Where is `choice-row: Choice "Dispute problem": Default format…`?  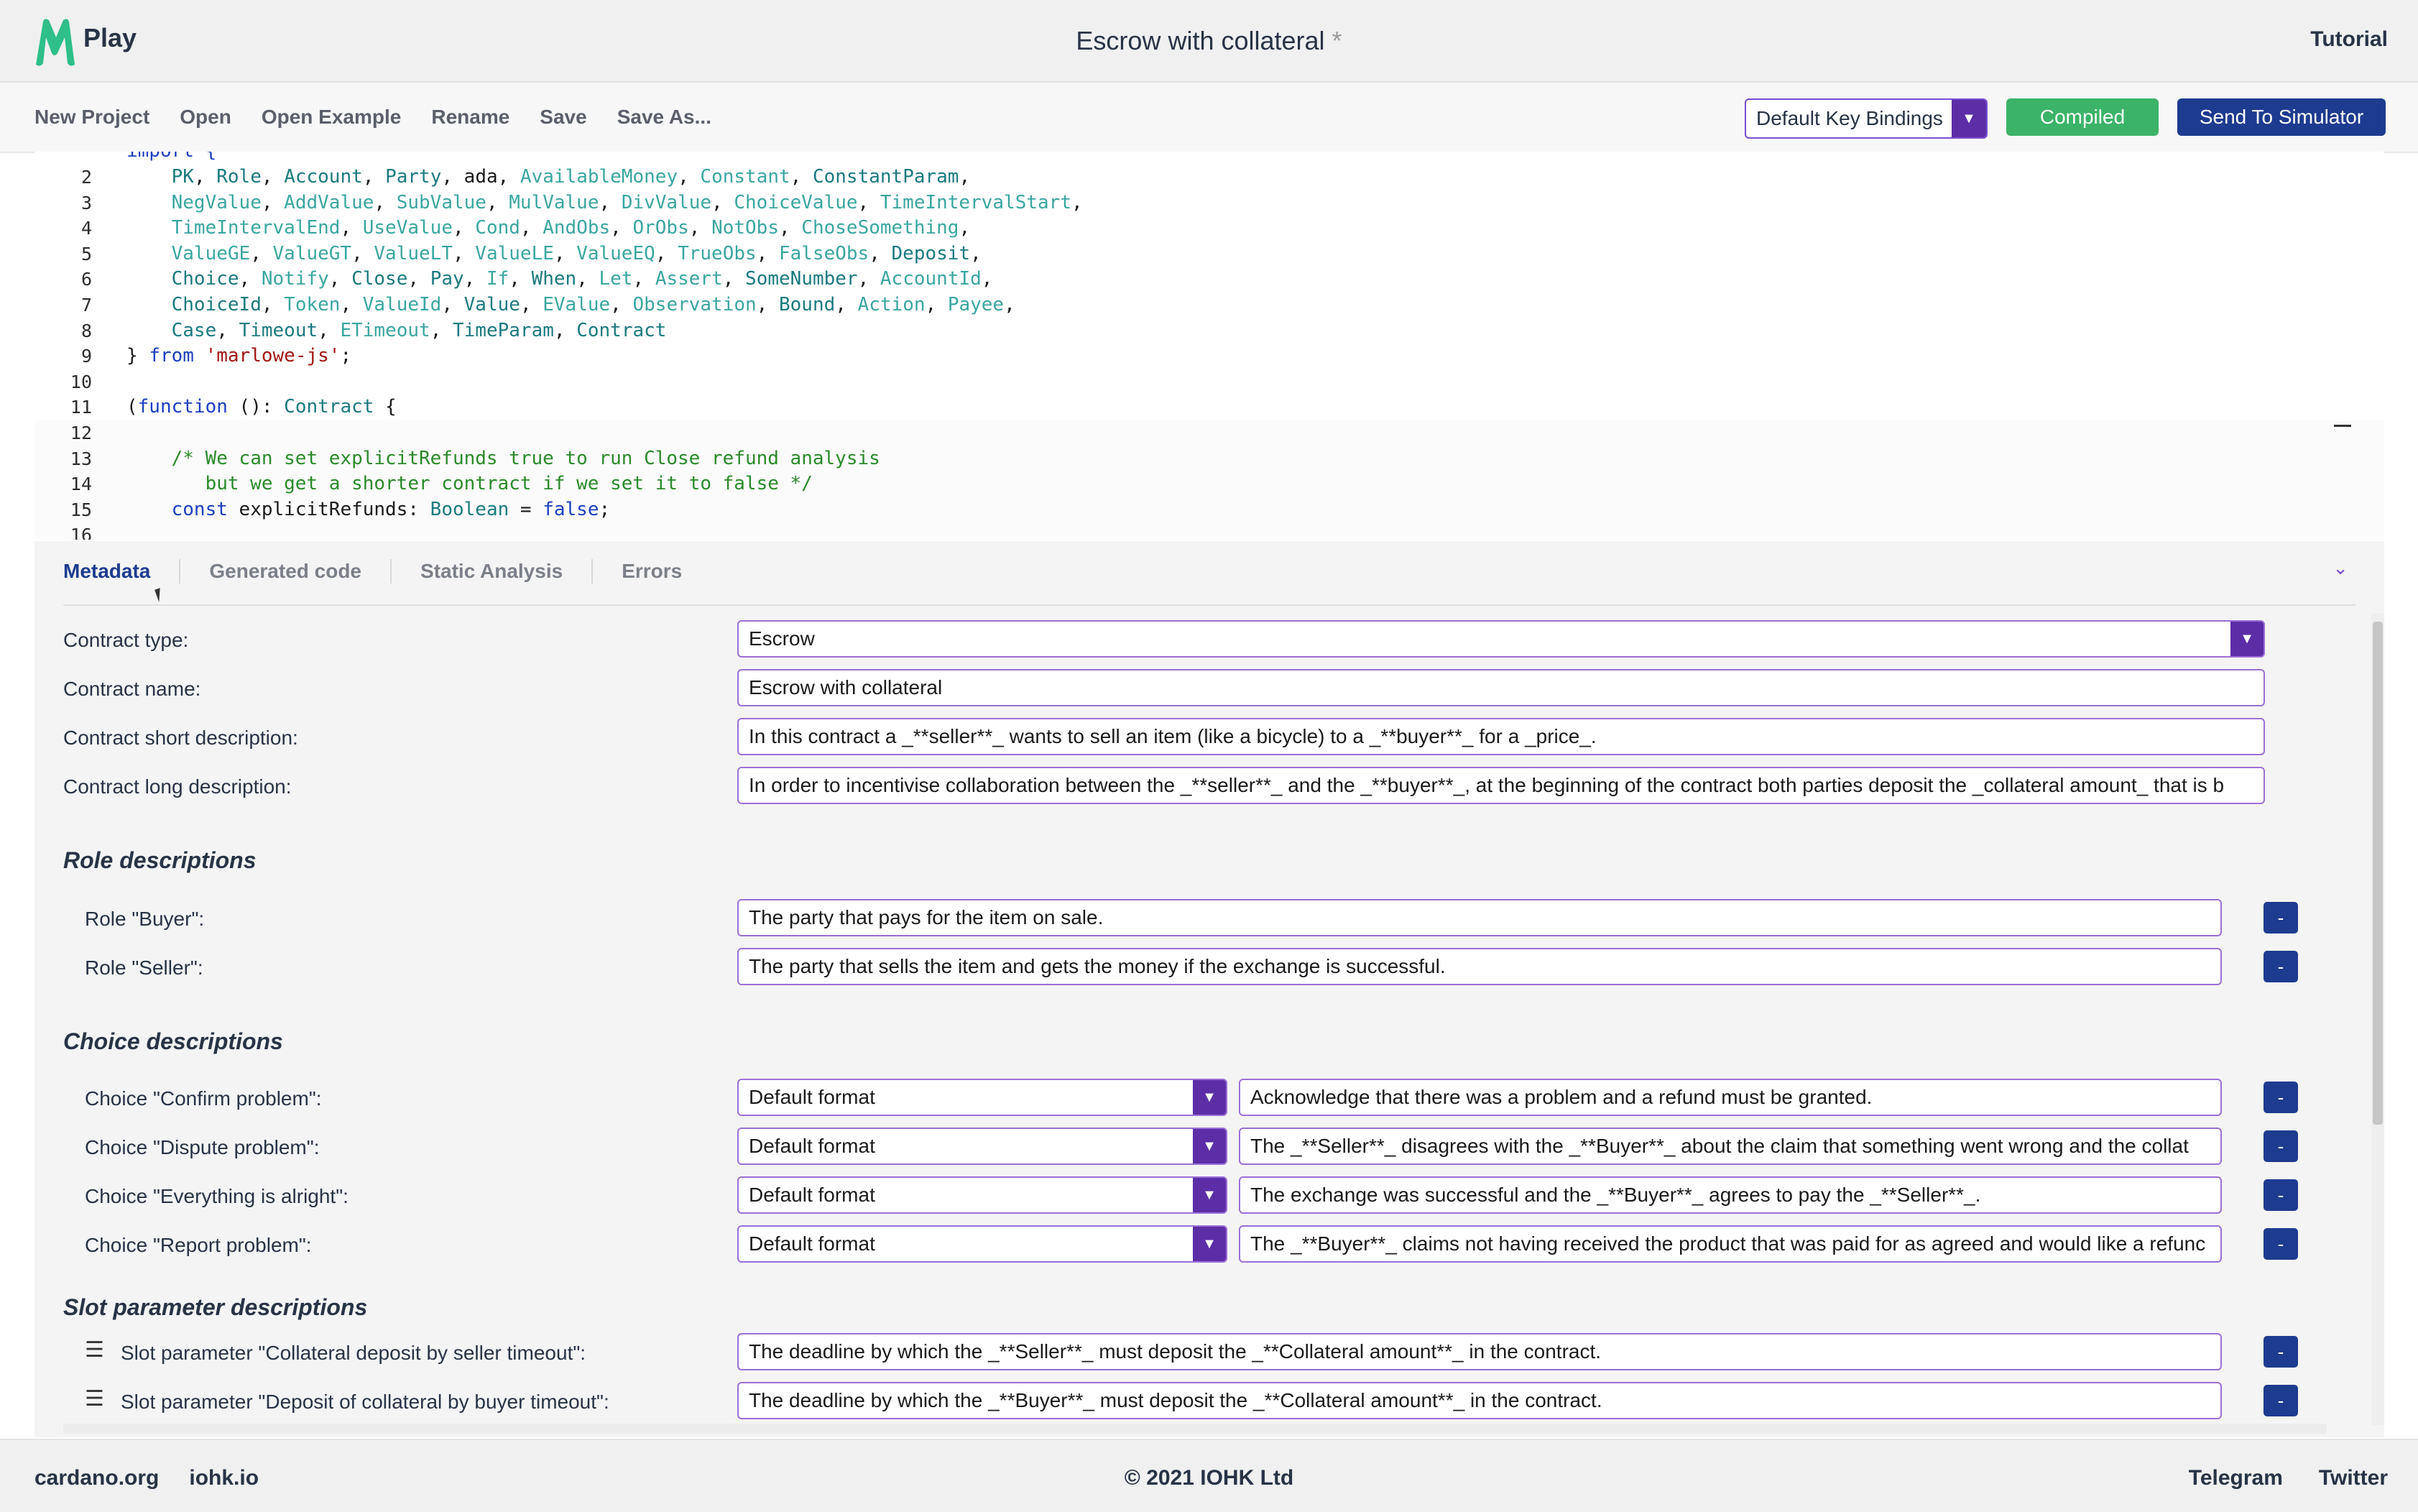
choice-row: Choice "Dispute problem": Default format… is located at coordinates (1195, 1148).